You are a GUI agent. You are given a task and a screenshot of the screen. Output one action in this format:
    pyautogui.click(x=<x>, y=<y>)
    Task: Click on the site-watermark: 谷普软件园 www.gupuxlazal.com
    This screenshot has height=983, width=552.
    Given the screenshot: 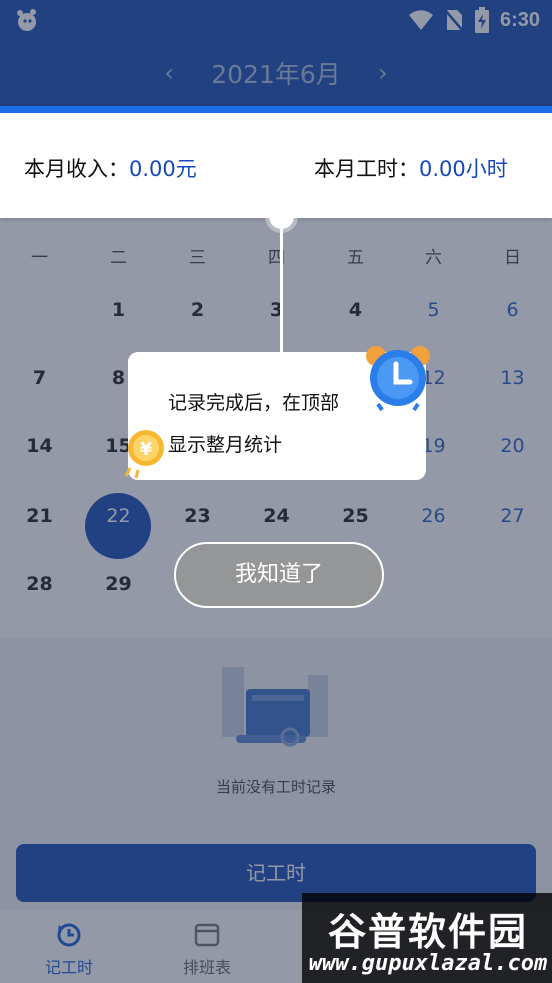 What is the action you would take?
    pyautogui.click(x=427, y=938)
    